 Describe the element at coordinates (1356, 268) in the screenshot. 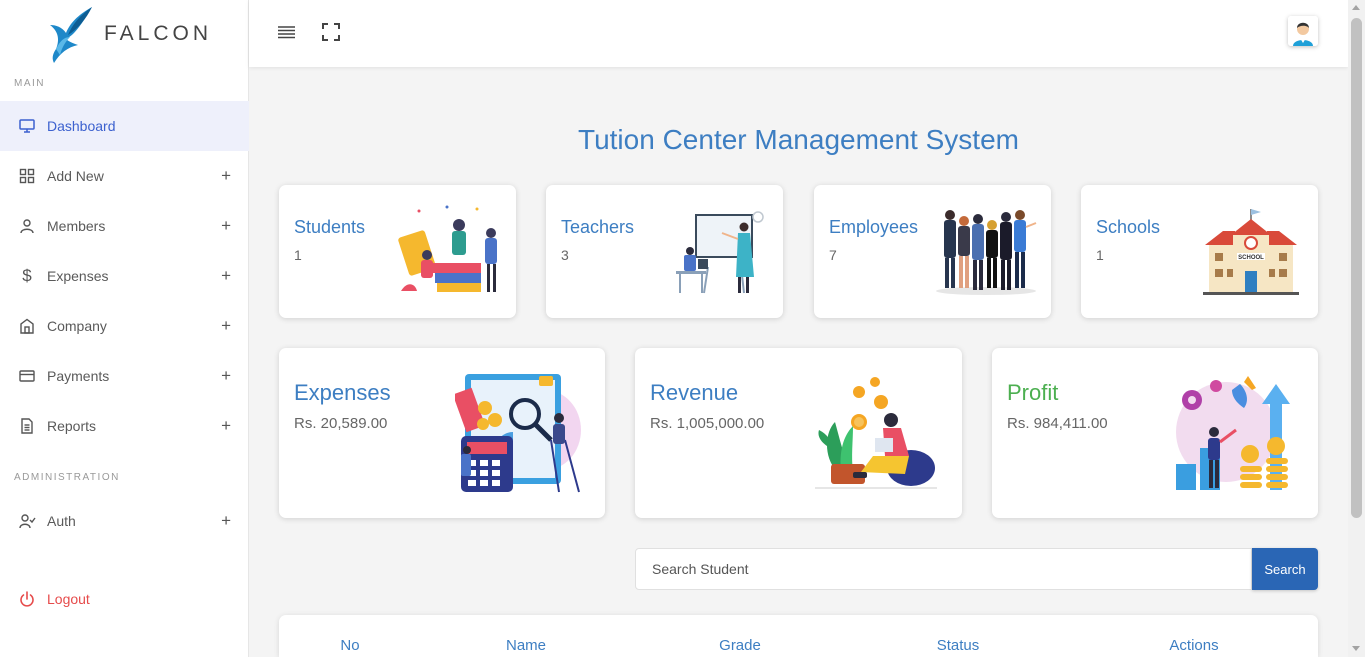

I see `scrollbar-thumb` at that location.